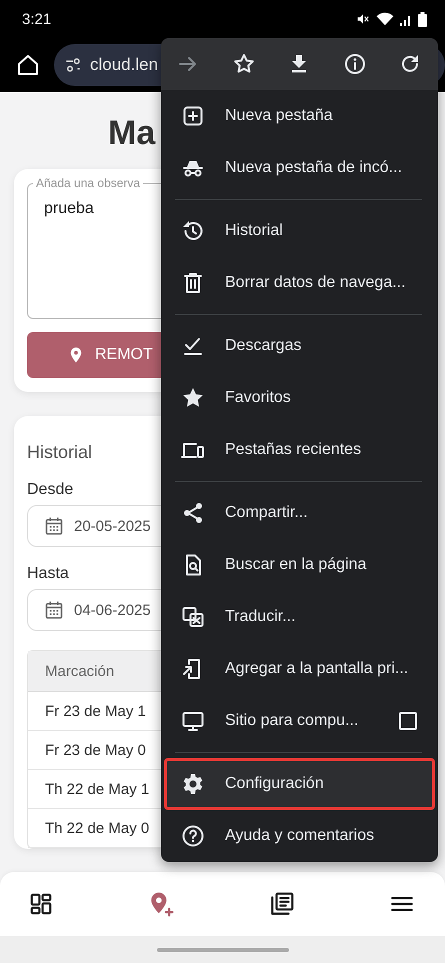 The height and width of the screenshot is (963, 445). I want to click on field-value: prueba, so click(69, 208).